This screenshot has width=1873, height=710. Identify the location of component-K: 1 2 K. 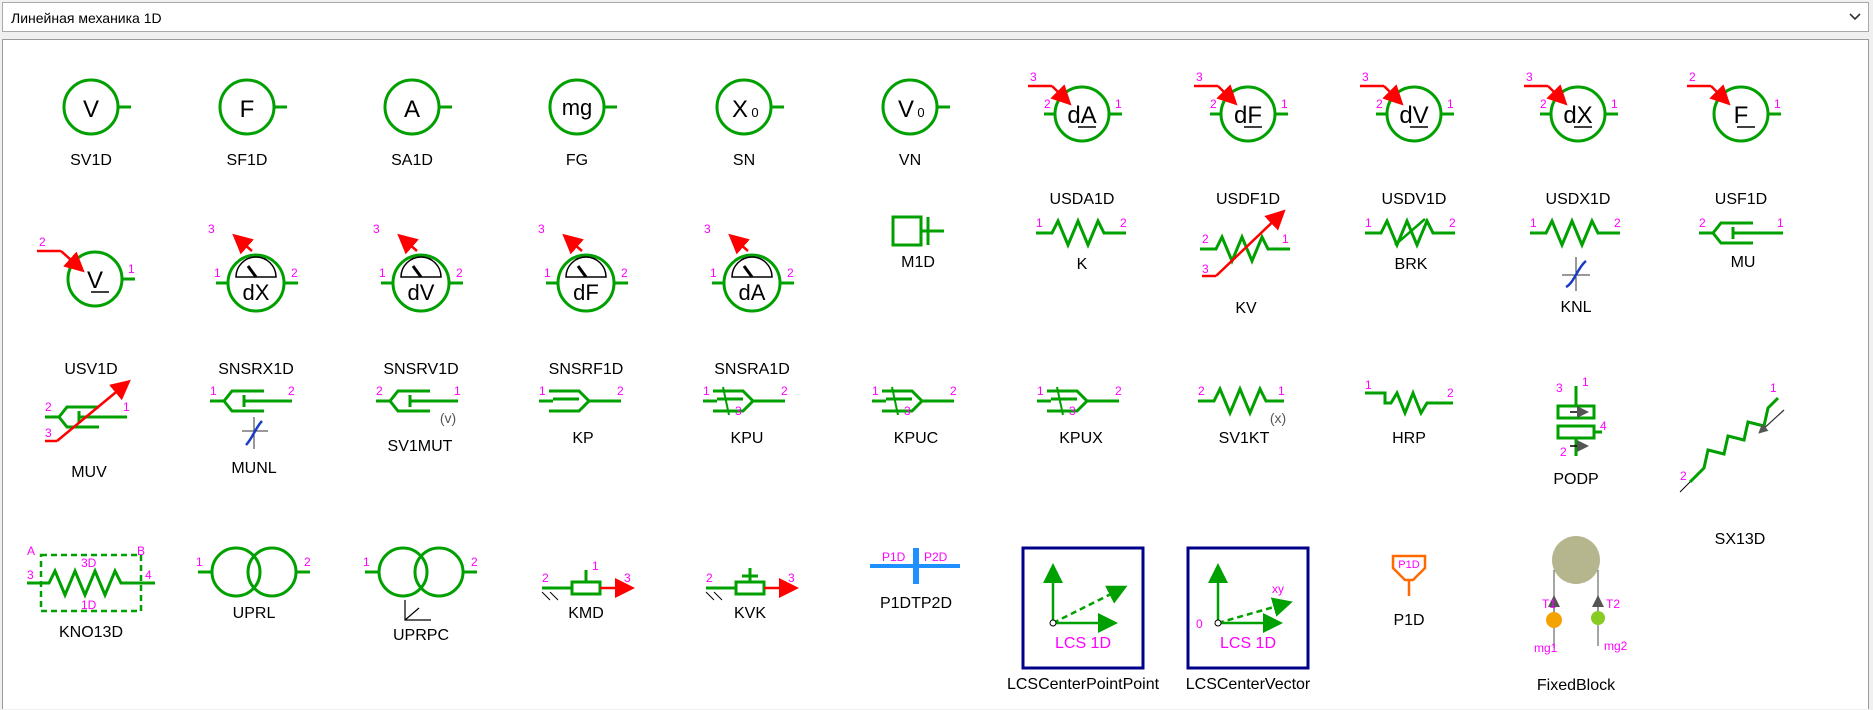
(1081, 244).